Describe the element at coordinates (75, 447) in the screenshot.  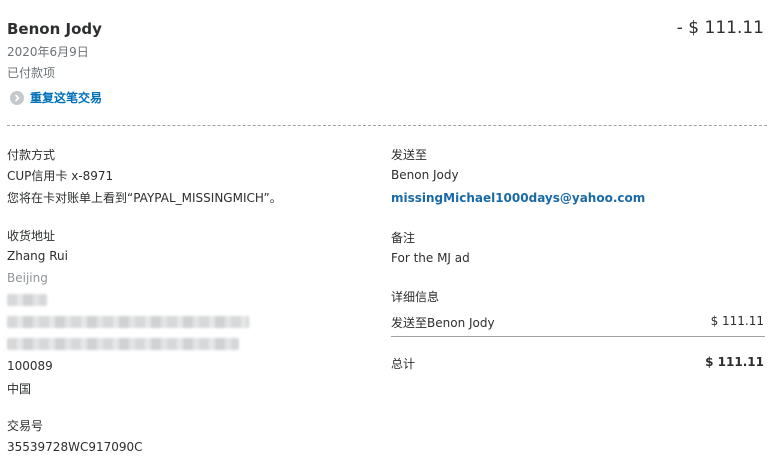
I see `transaction-id-value: 35539728WC917090C` at that location.